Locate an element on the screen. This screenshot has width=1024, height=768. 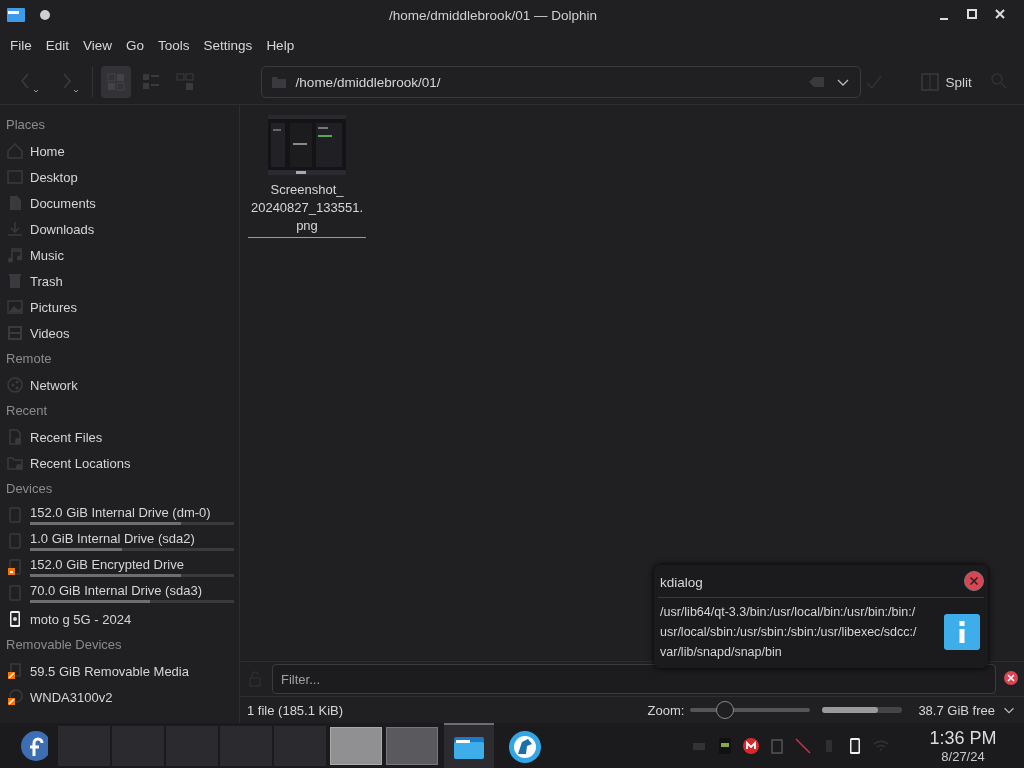
sidebar-item: 152.0 GiB Internal Drive (dm-0) is located at coordinates (119, 515).